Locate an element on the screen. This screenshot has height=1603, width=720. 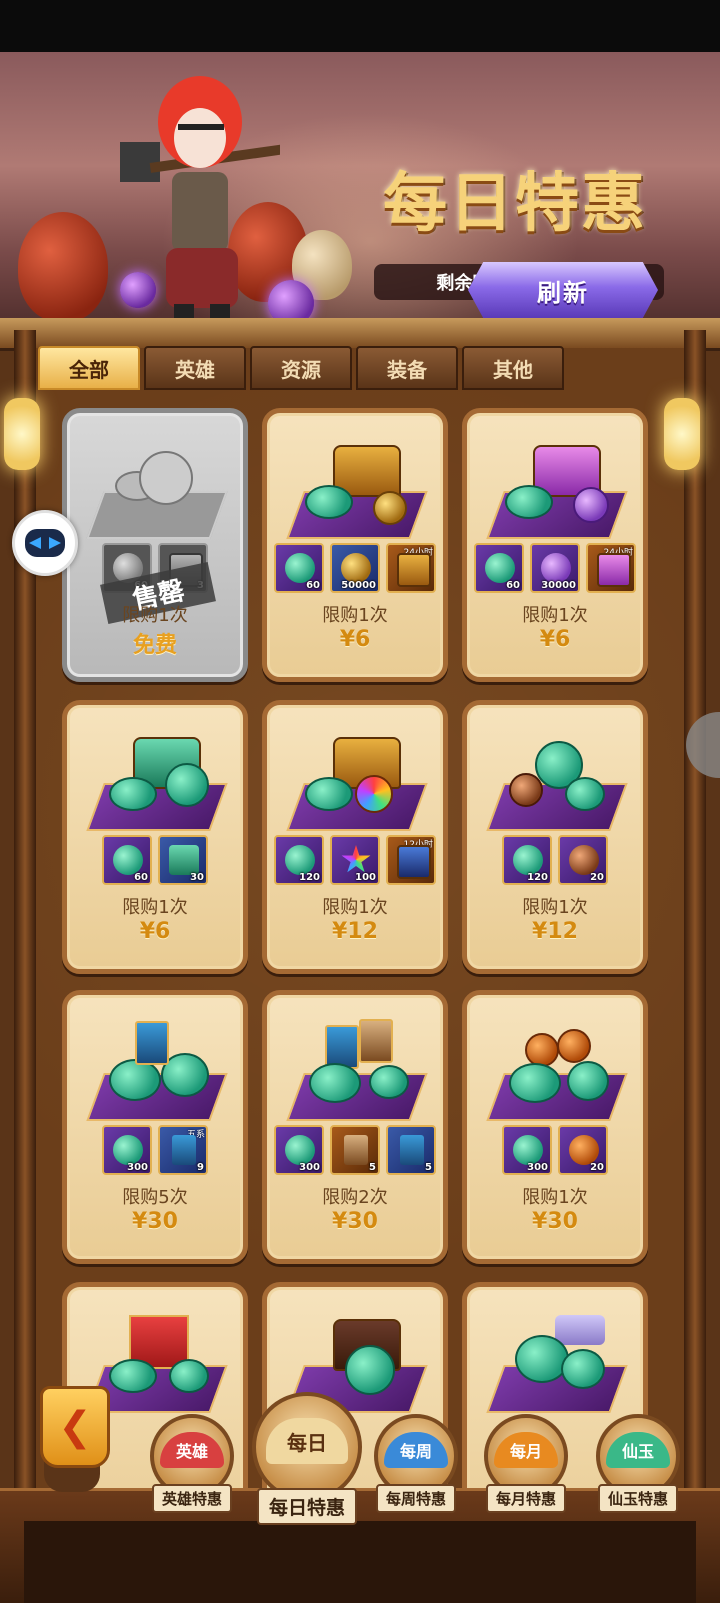
nav-jade-deals: 仙玉 仙玉特惠 is located at coordinates (638, 1463).